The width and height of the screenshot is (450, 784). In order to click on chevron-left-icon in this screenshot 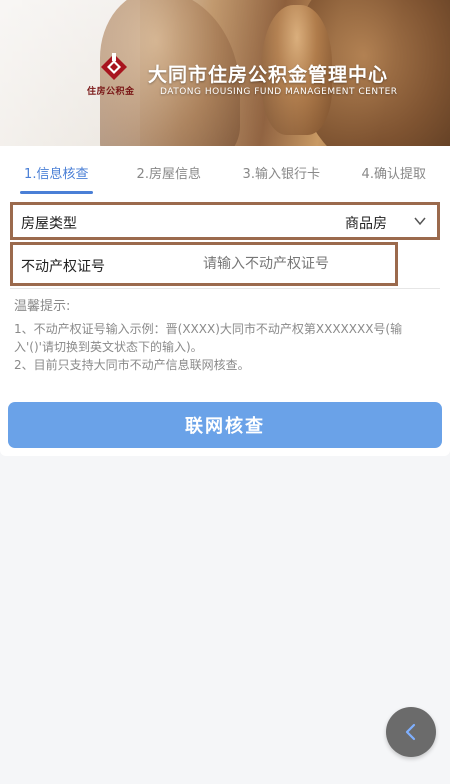, I will do `click(410, 732)`.